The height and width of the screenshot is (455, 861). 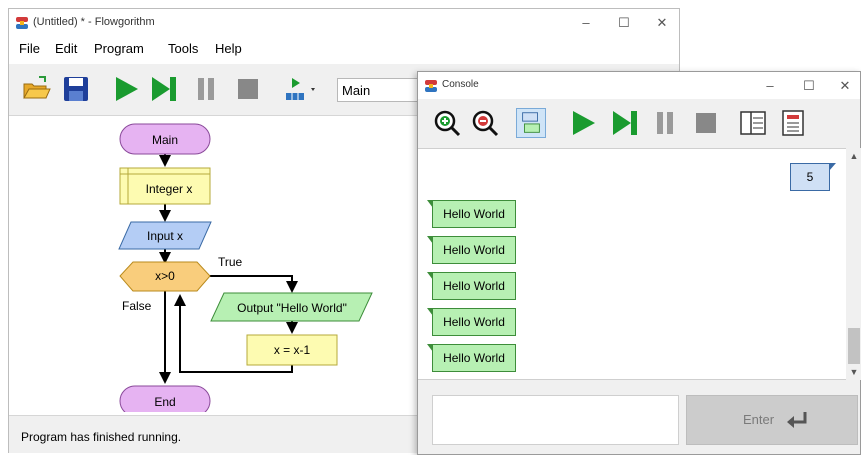 I want to click on menu-help: Help, so click(x=228, y=48).